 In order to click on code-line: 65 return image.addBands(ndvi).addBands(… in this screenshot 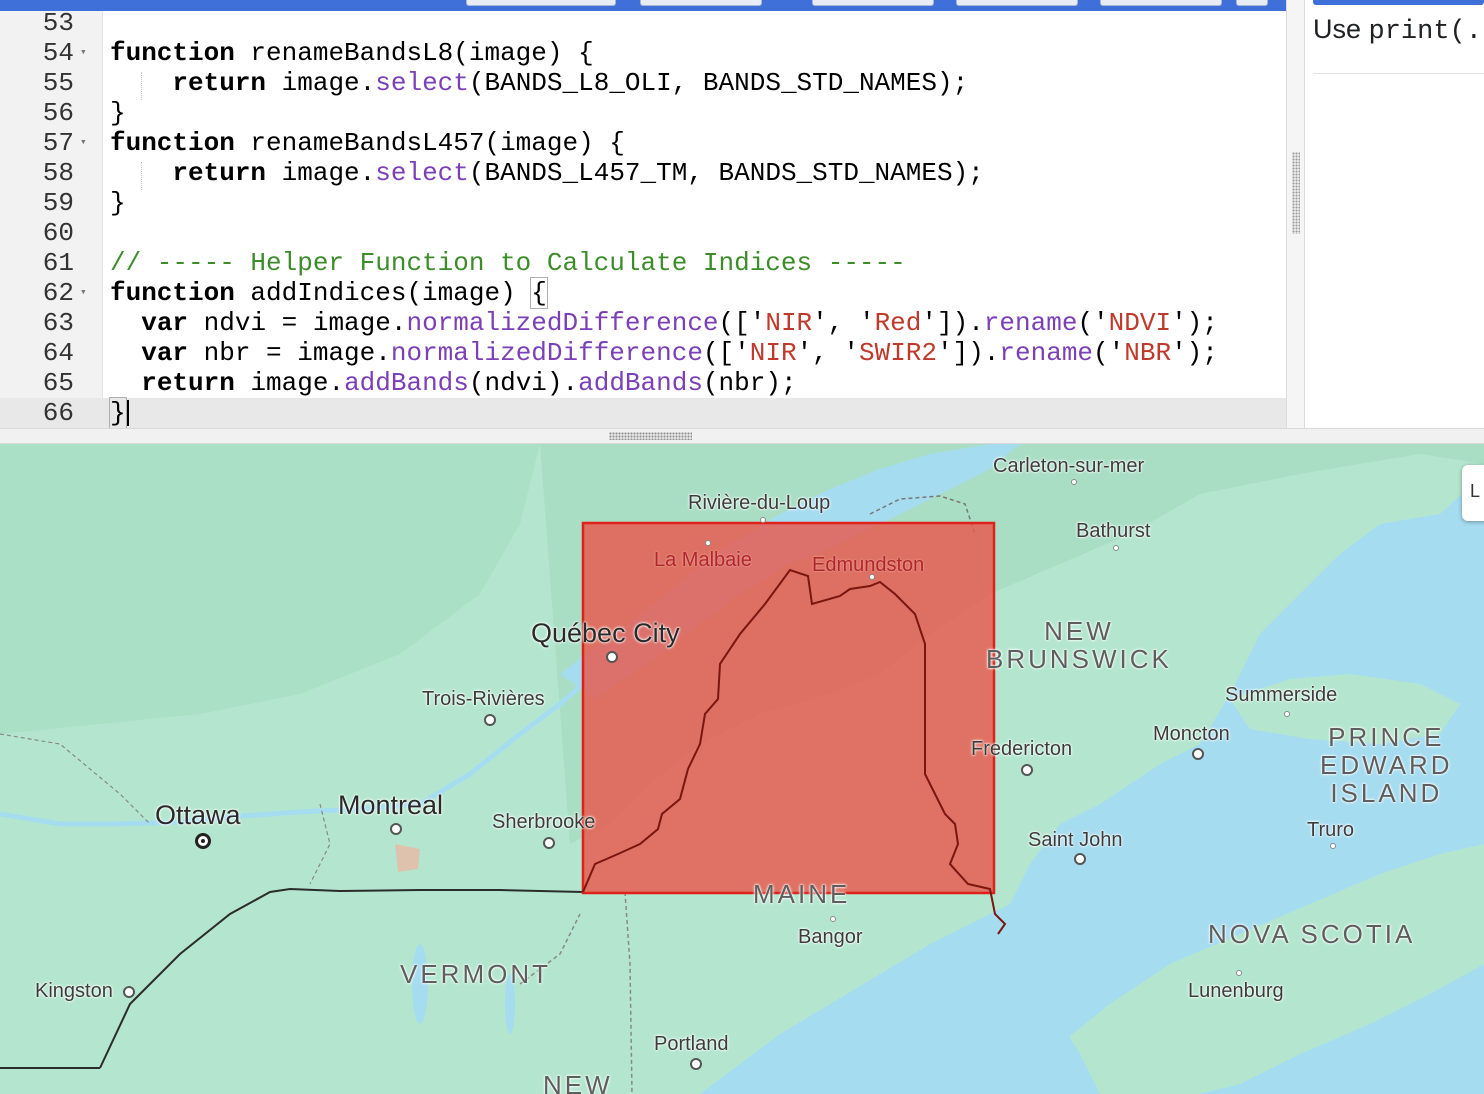, I will do `click(643, 383)`.